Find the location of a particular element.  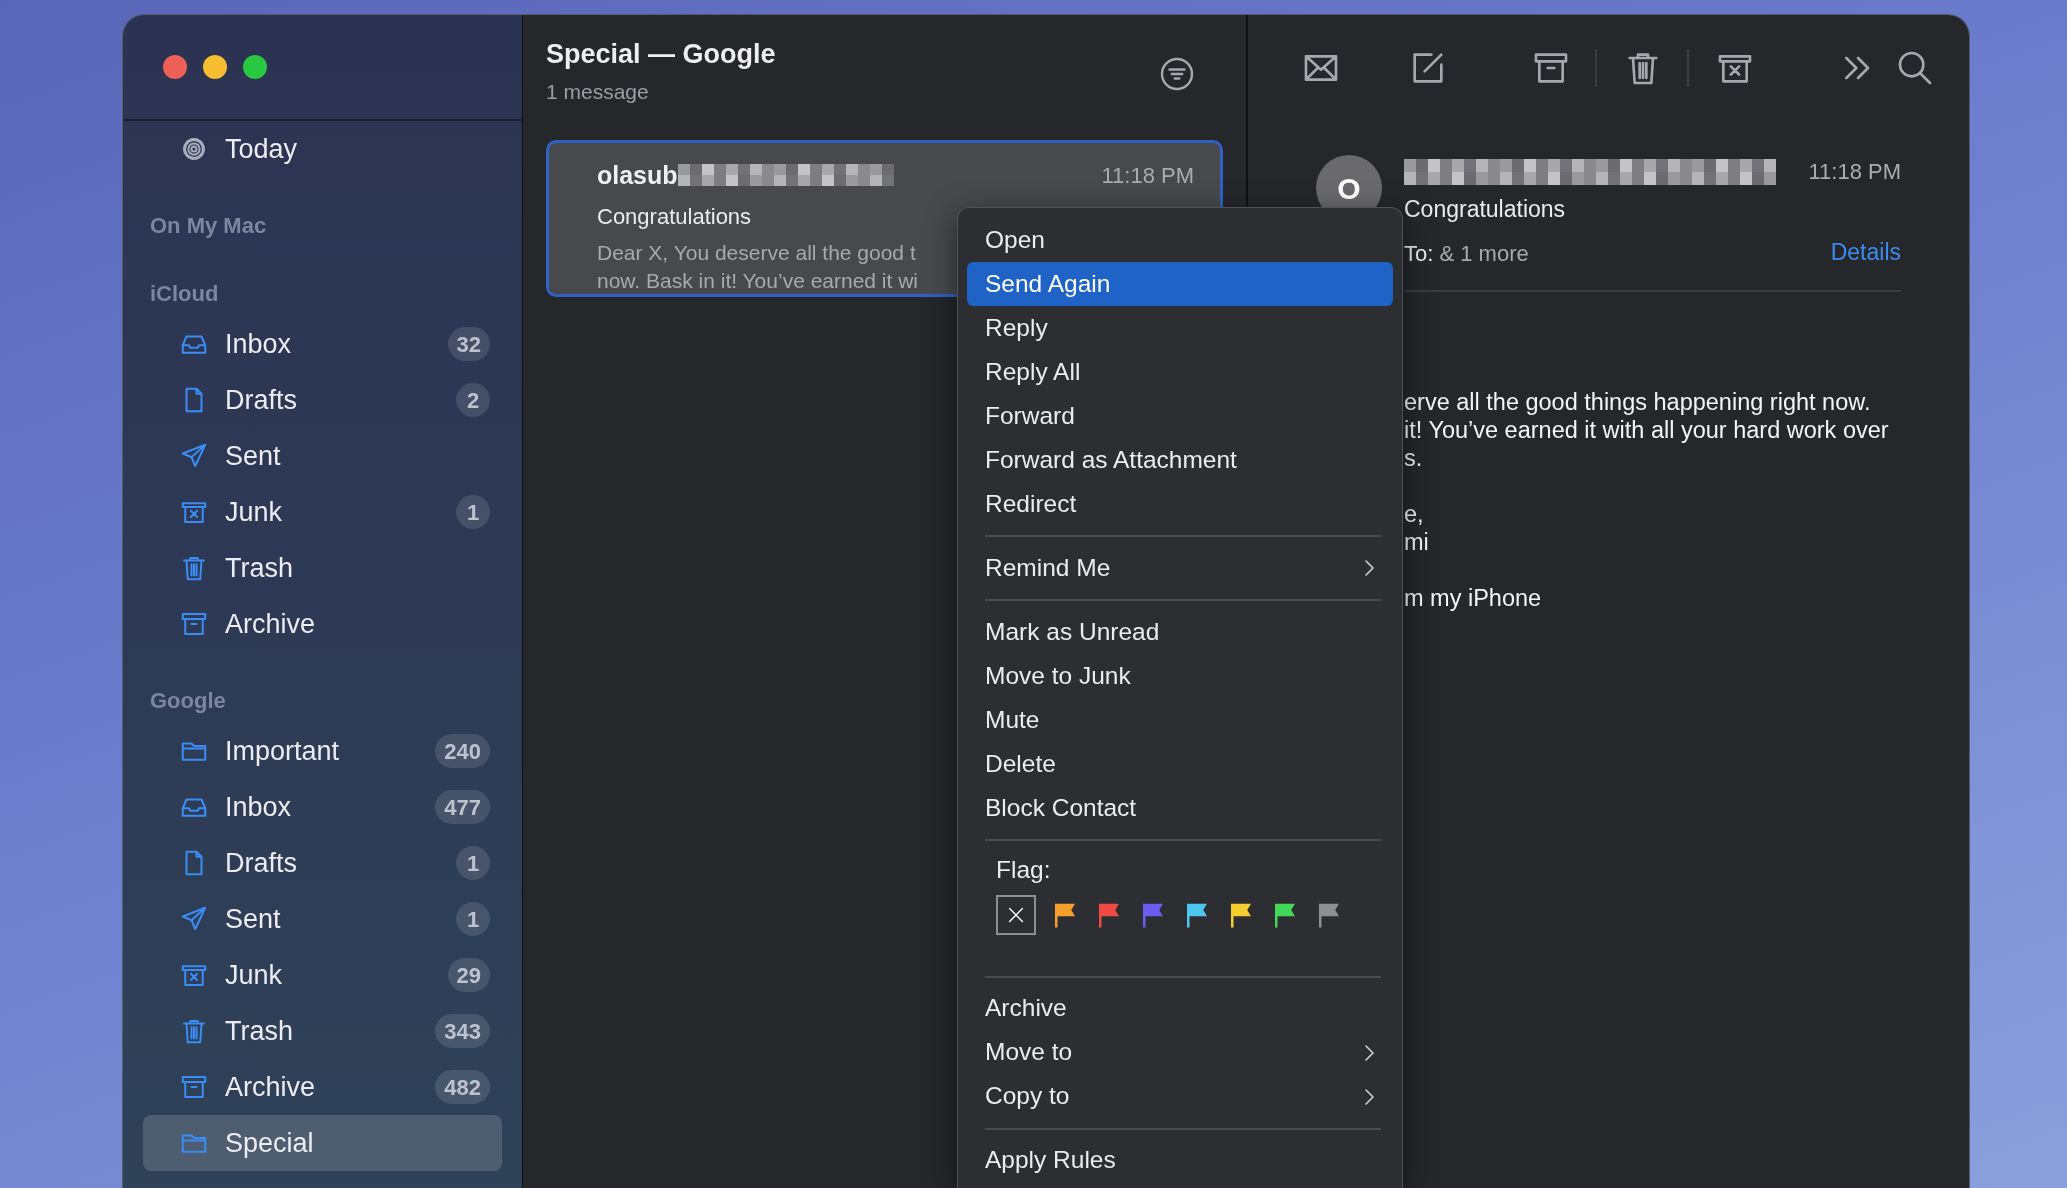

flag-label: Flag: is located at coordinates (1024, 870).